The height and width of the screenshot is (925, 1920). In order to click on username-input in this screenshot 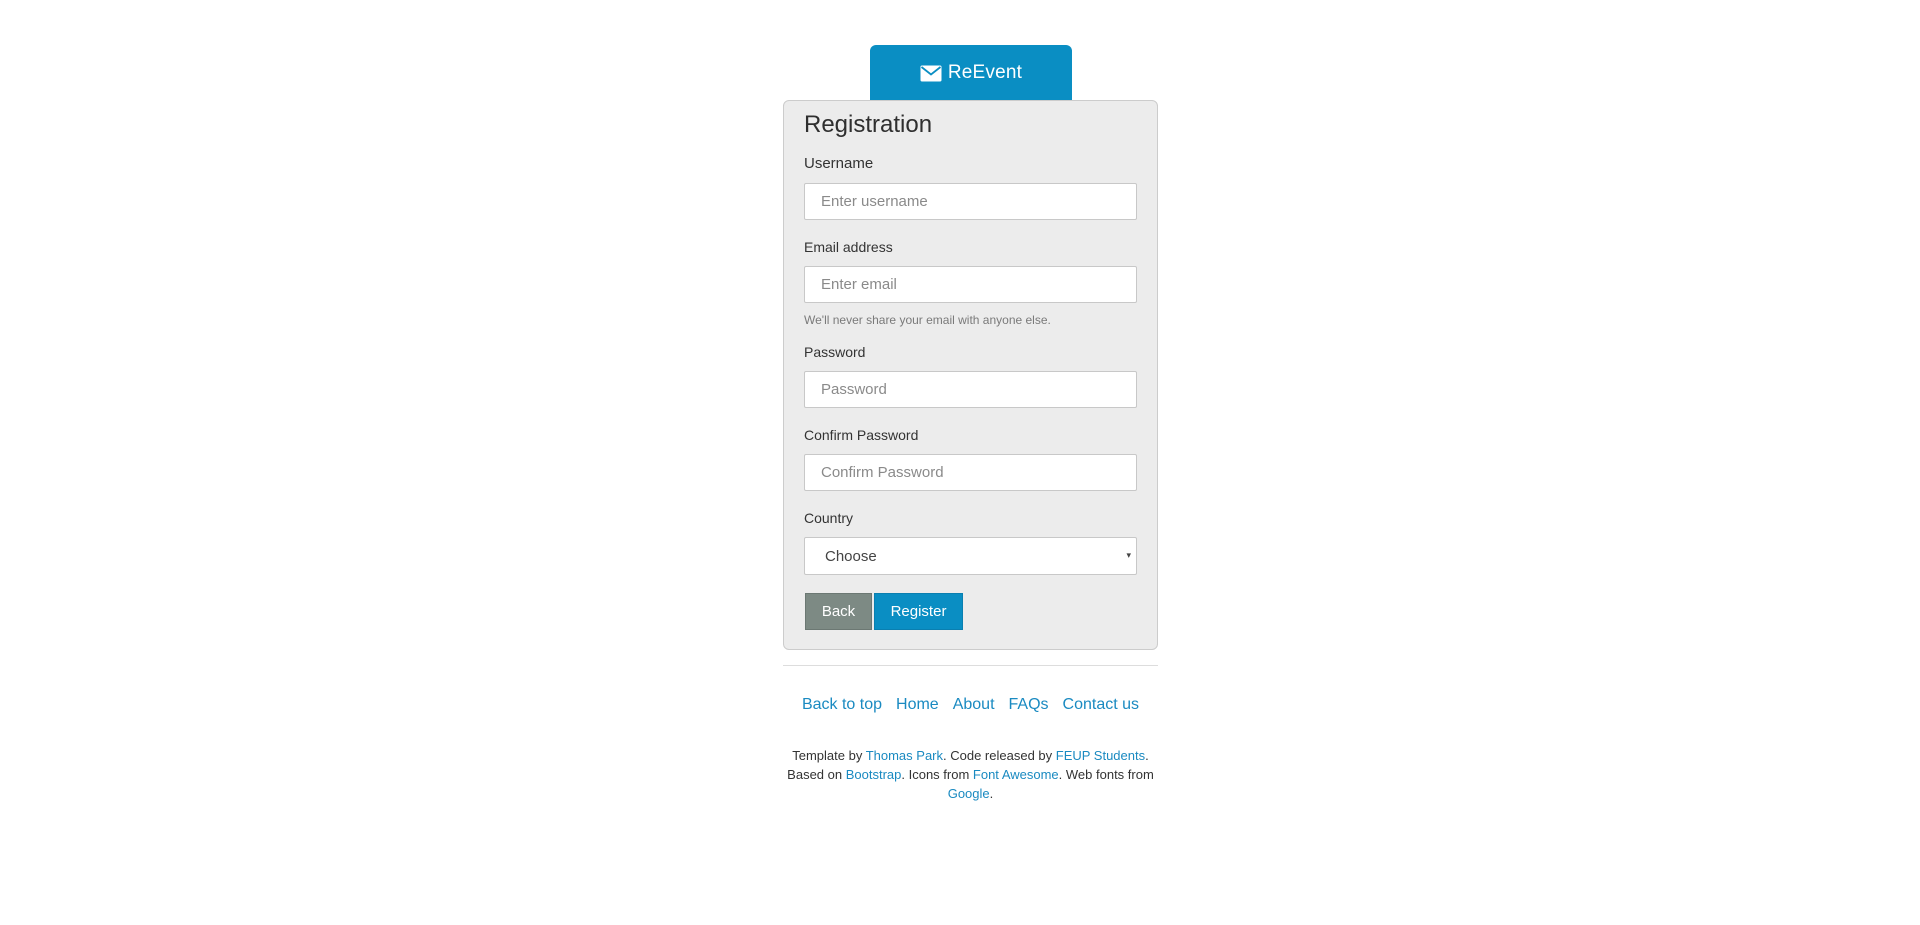, I will do `click(970, 201)`.